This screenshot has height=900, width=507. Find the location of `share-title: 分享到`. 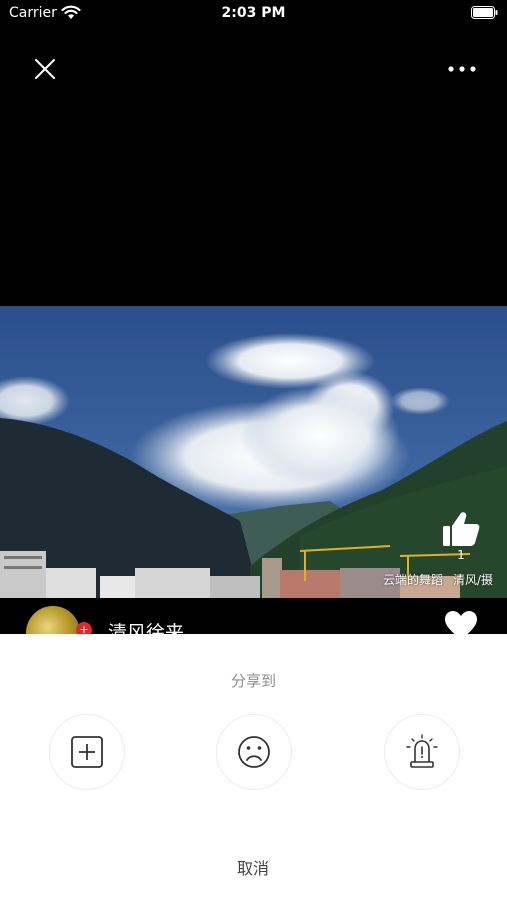

share-title: 分享到 is located at coordinates (253, 681).